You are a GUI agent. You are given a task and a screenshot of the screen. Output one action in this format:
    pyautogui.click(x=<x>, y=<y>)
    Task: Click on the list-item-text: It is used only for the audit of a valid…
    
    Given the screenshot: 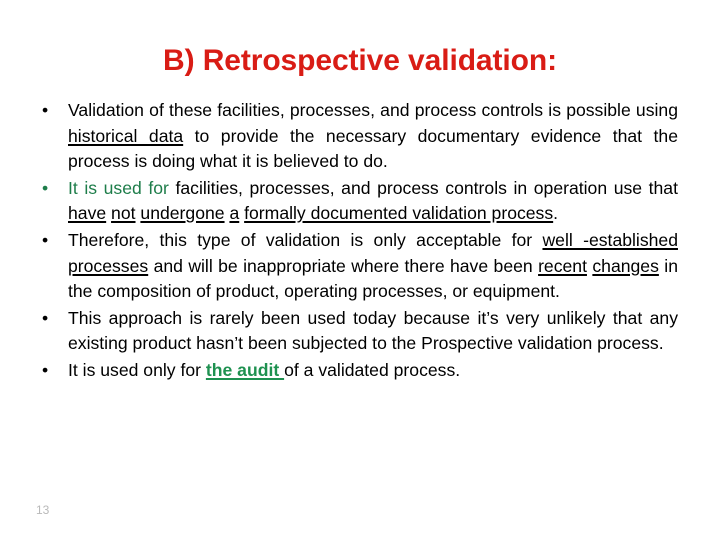 What is the action you would take?
    pyautogui.click(x=373, y=371)
    